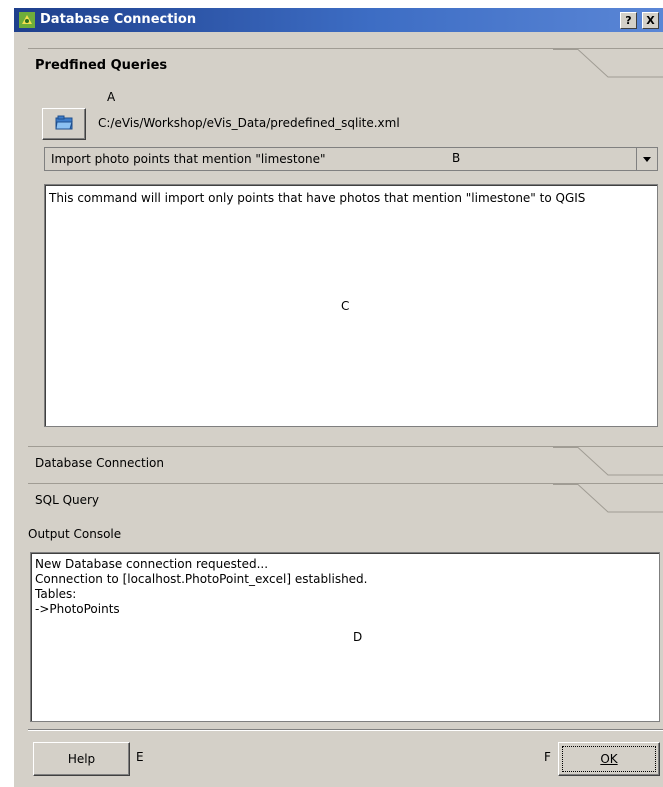 This screenshot has height=787, width=663. I want to click on toolbox-tab-predefined-queries: Predfined Queries, so click(345, 65).